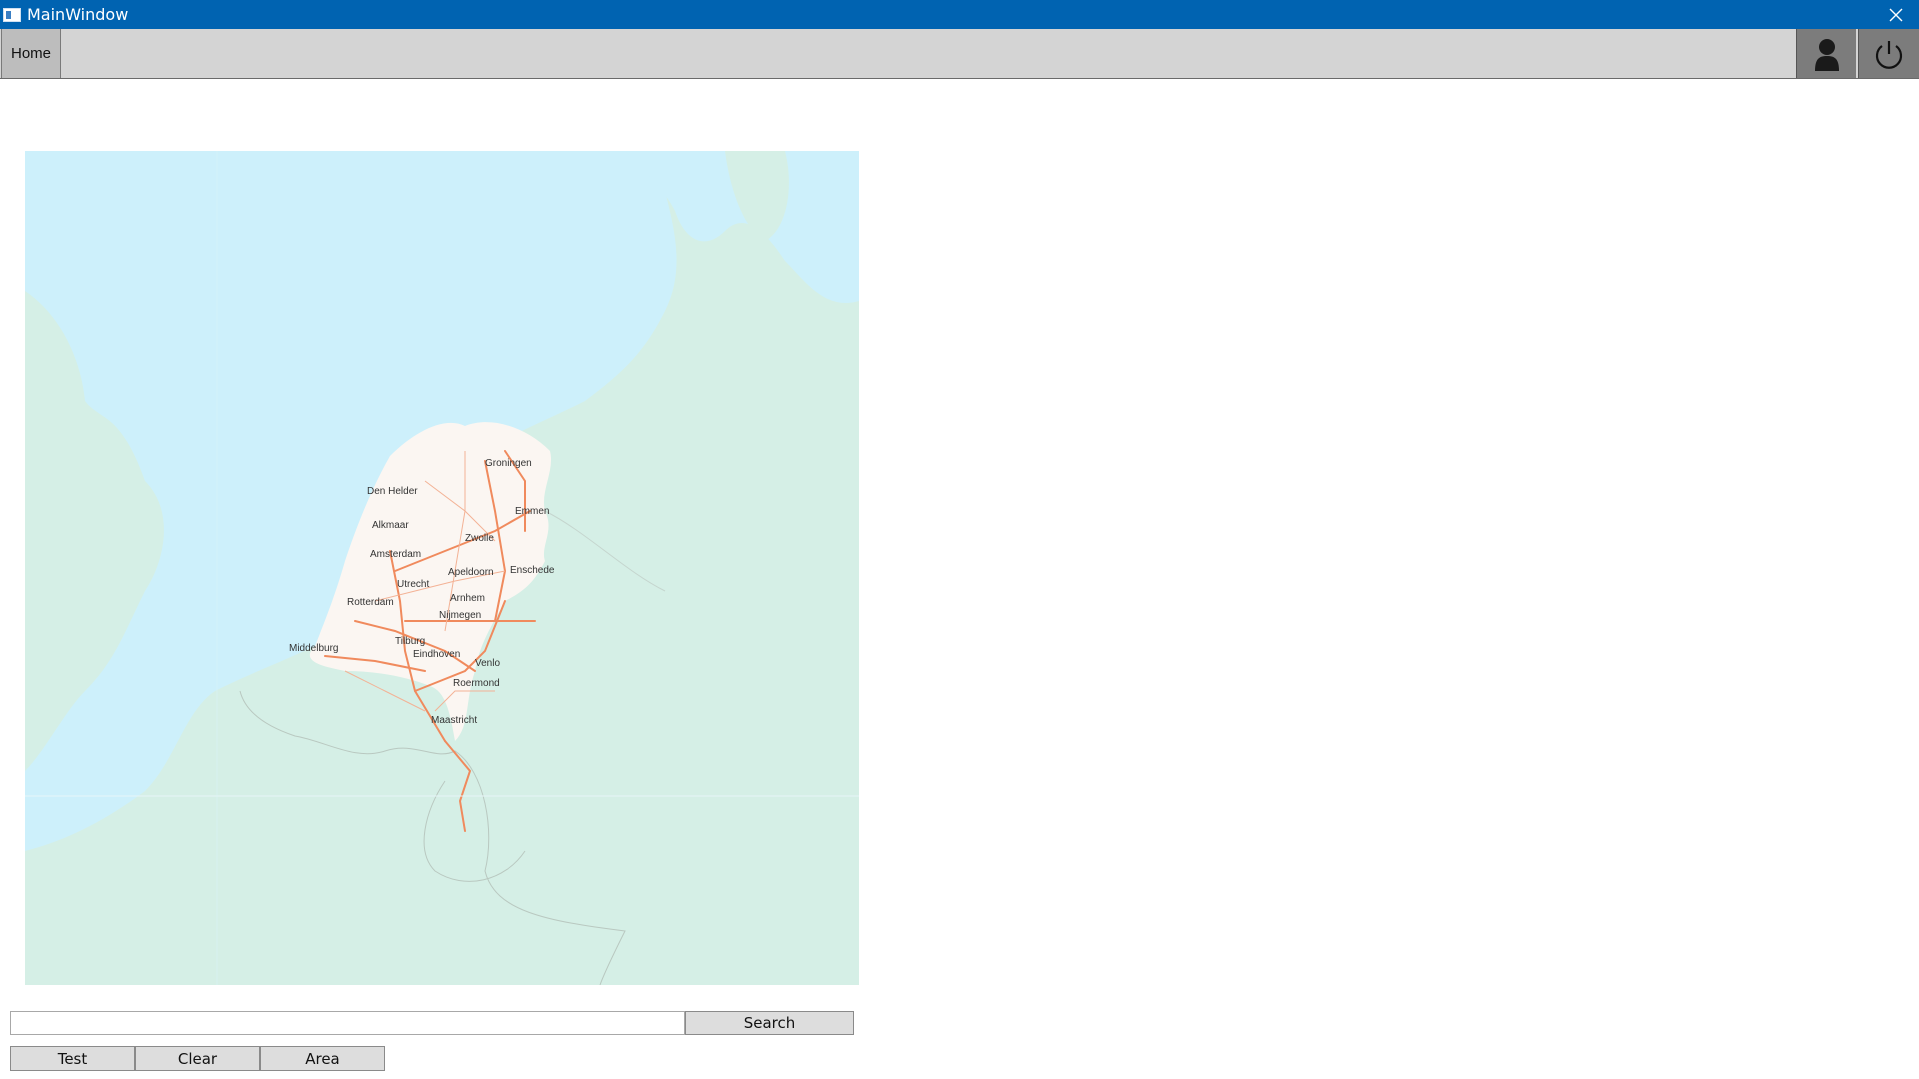 This screenshot has width=1919, height=1079. Describe the element at coordinates (471, 572) in the screenshot. I see `city-label: Apeldoorn` at that location.